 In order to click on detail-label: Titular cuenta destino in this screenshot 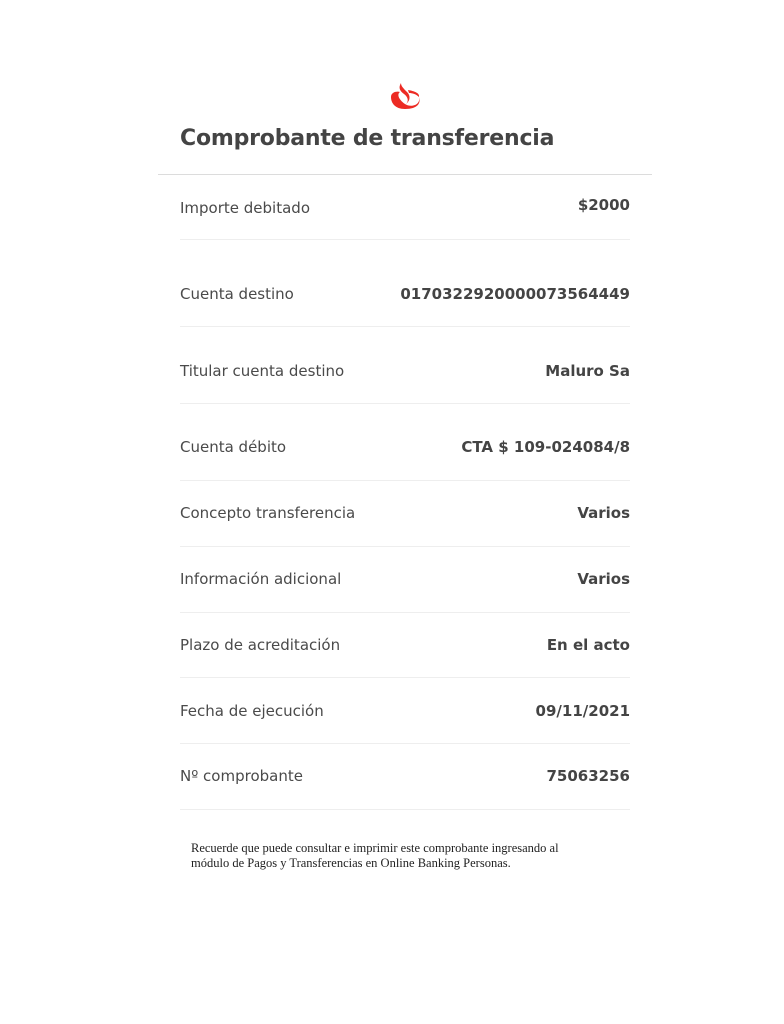, I will do `click(262, 371)`.